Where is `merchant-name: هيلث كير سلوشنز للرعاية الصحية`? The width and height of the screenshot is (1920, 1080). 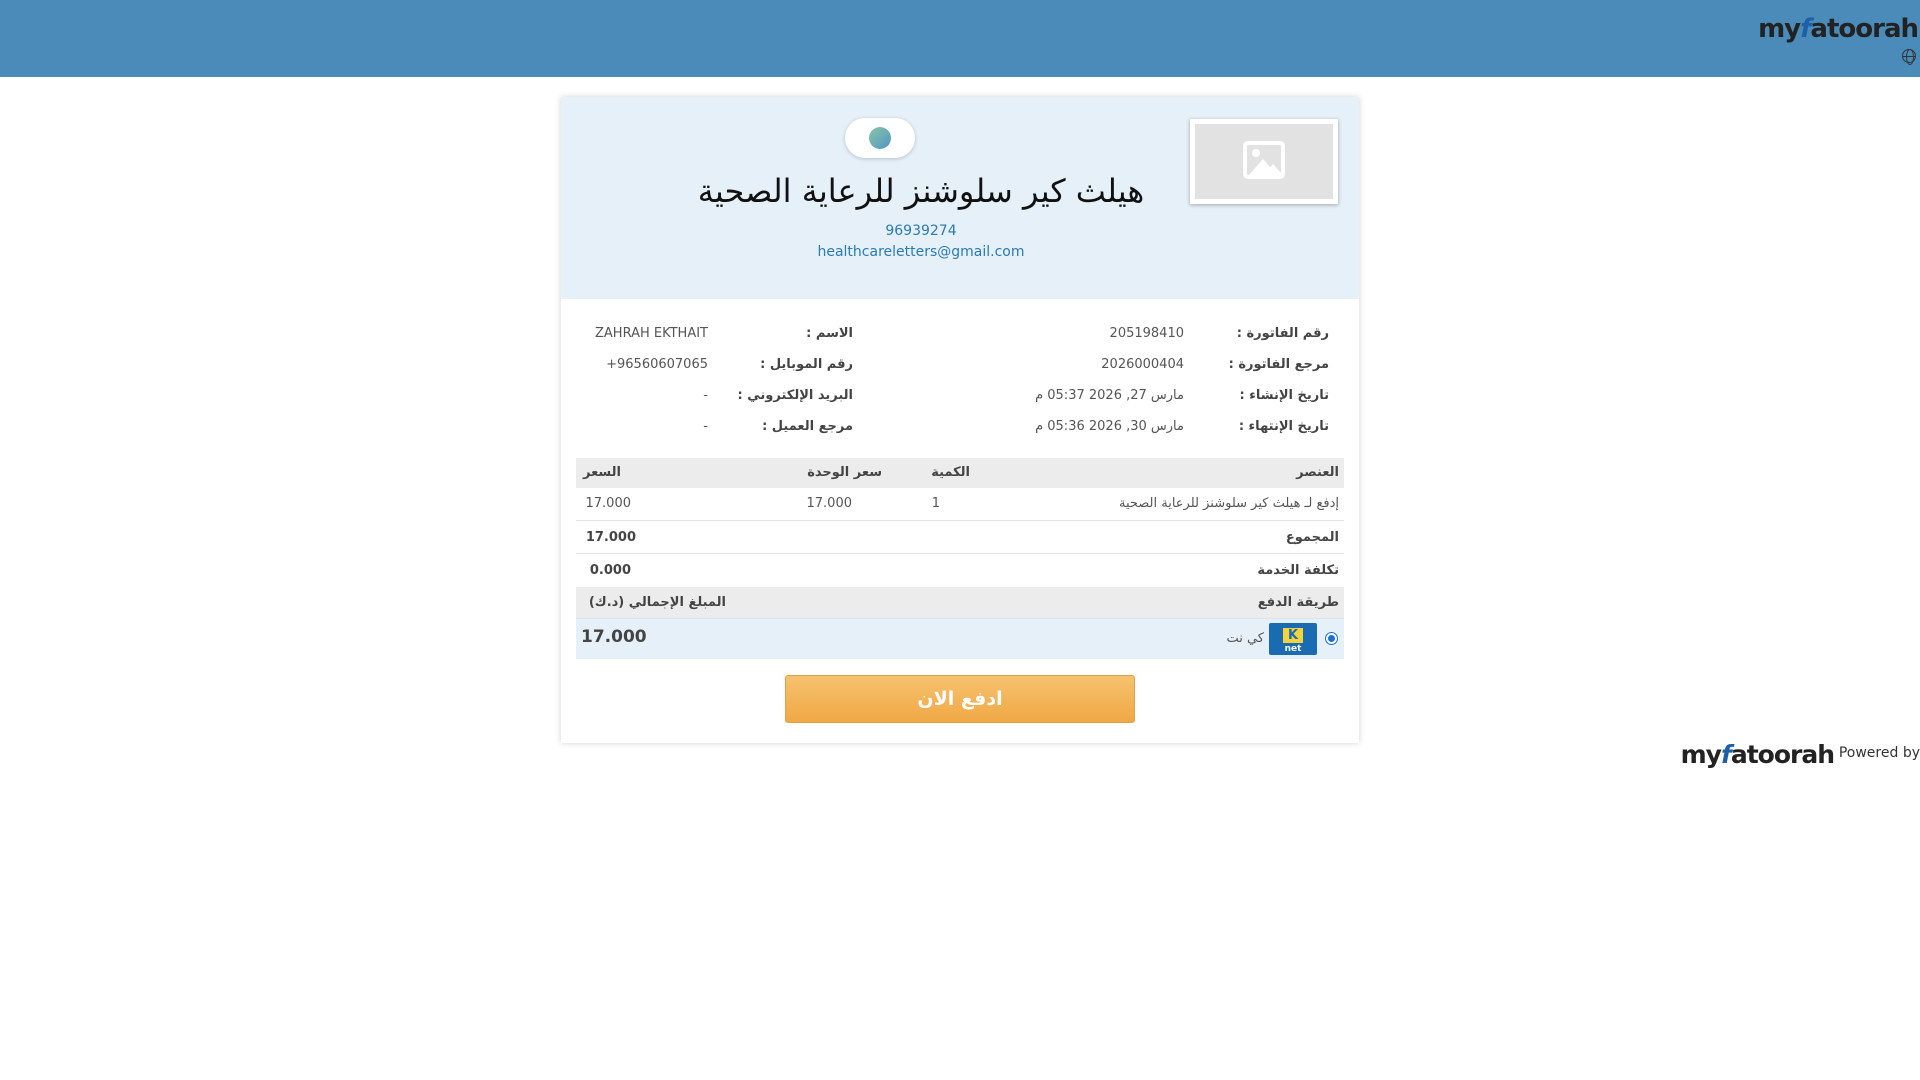 merchant-name: هيلث كير سلوشنز للرعاية الصحية is located at coordinates (921, 191).